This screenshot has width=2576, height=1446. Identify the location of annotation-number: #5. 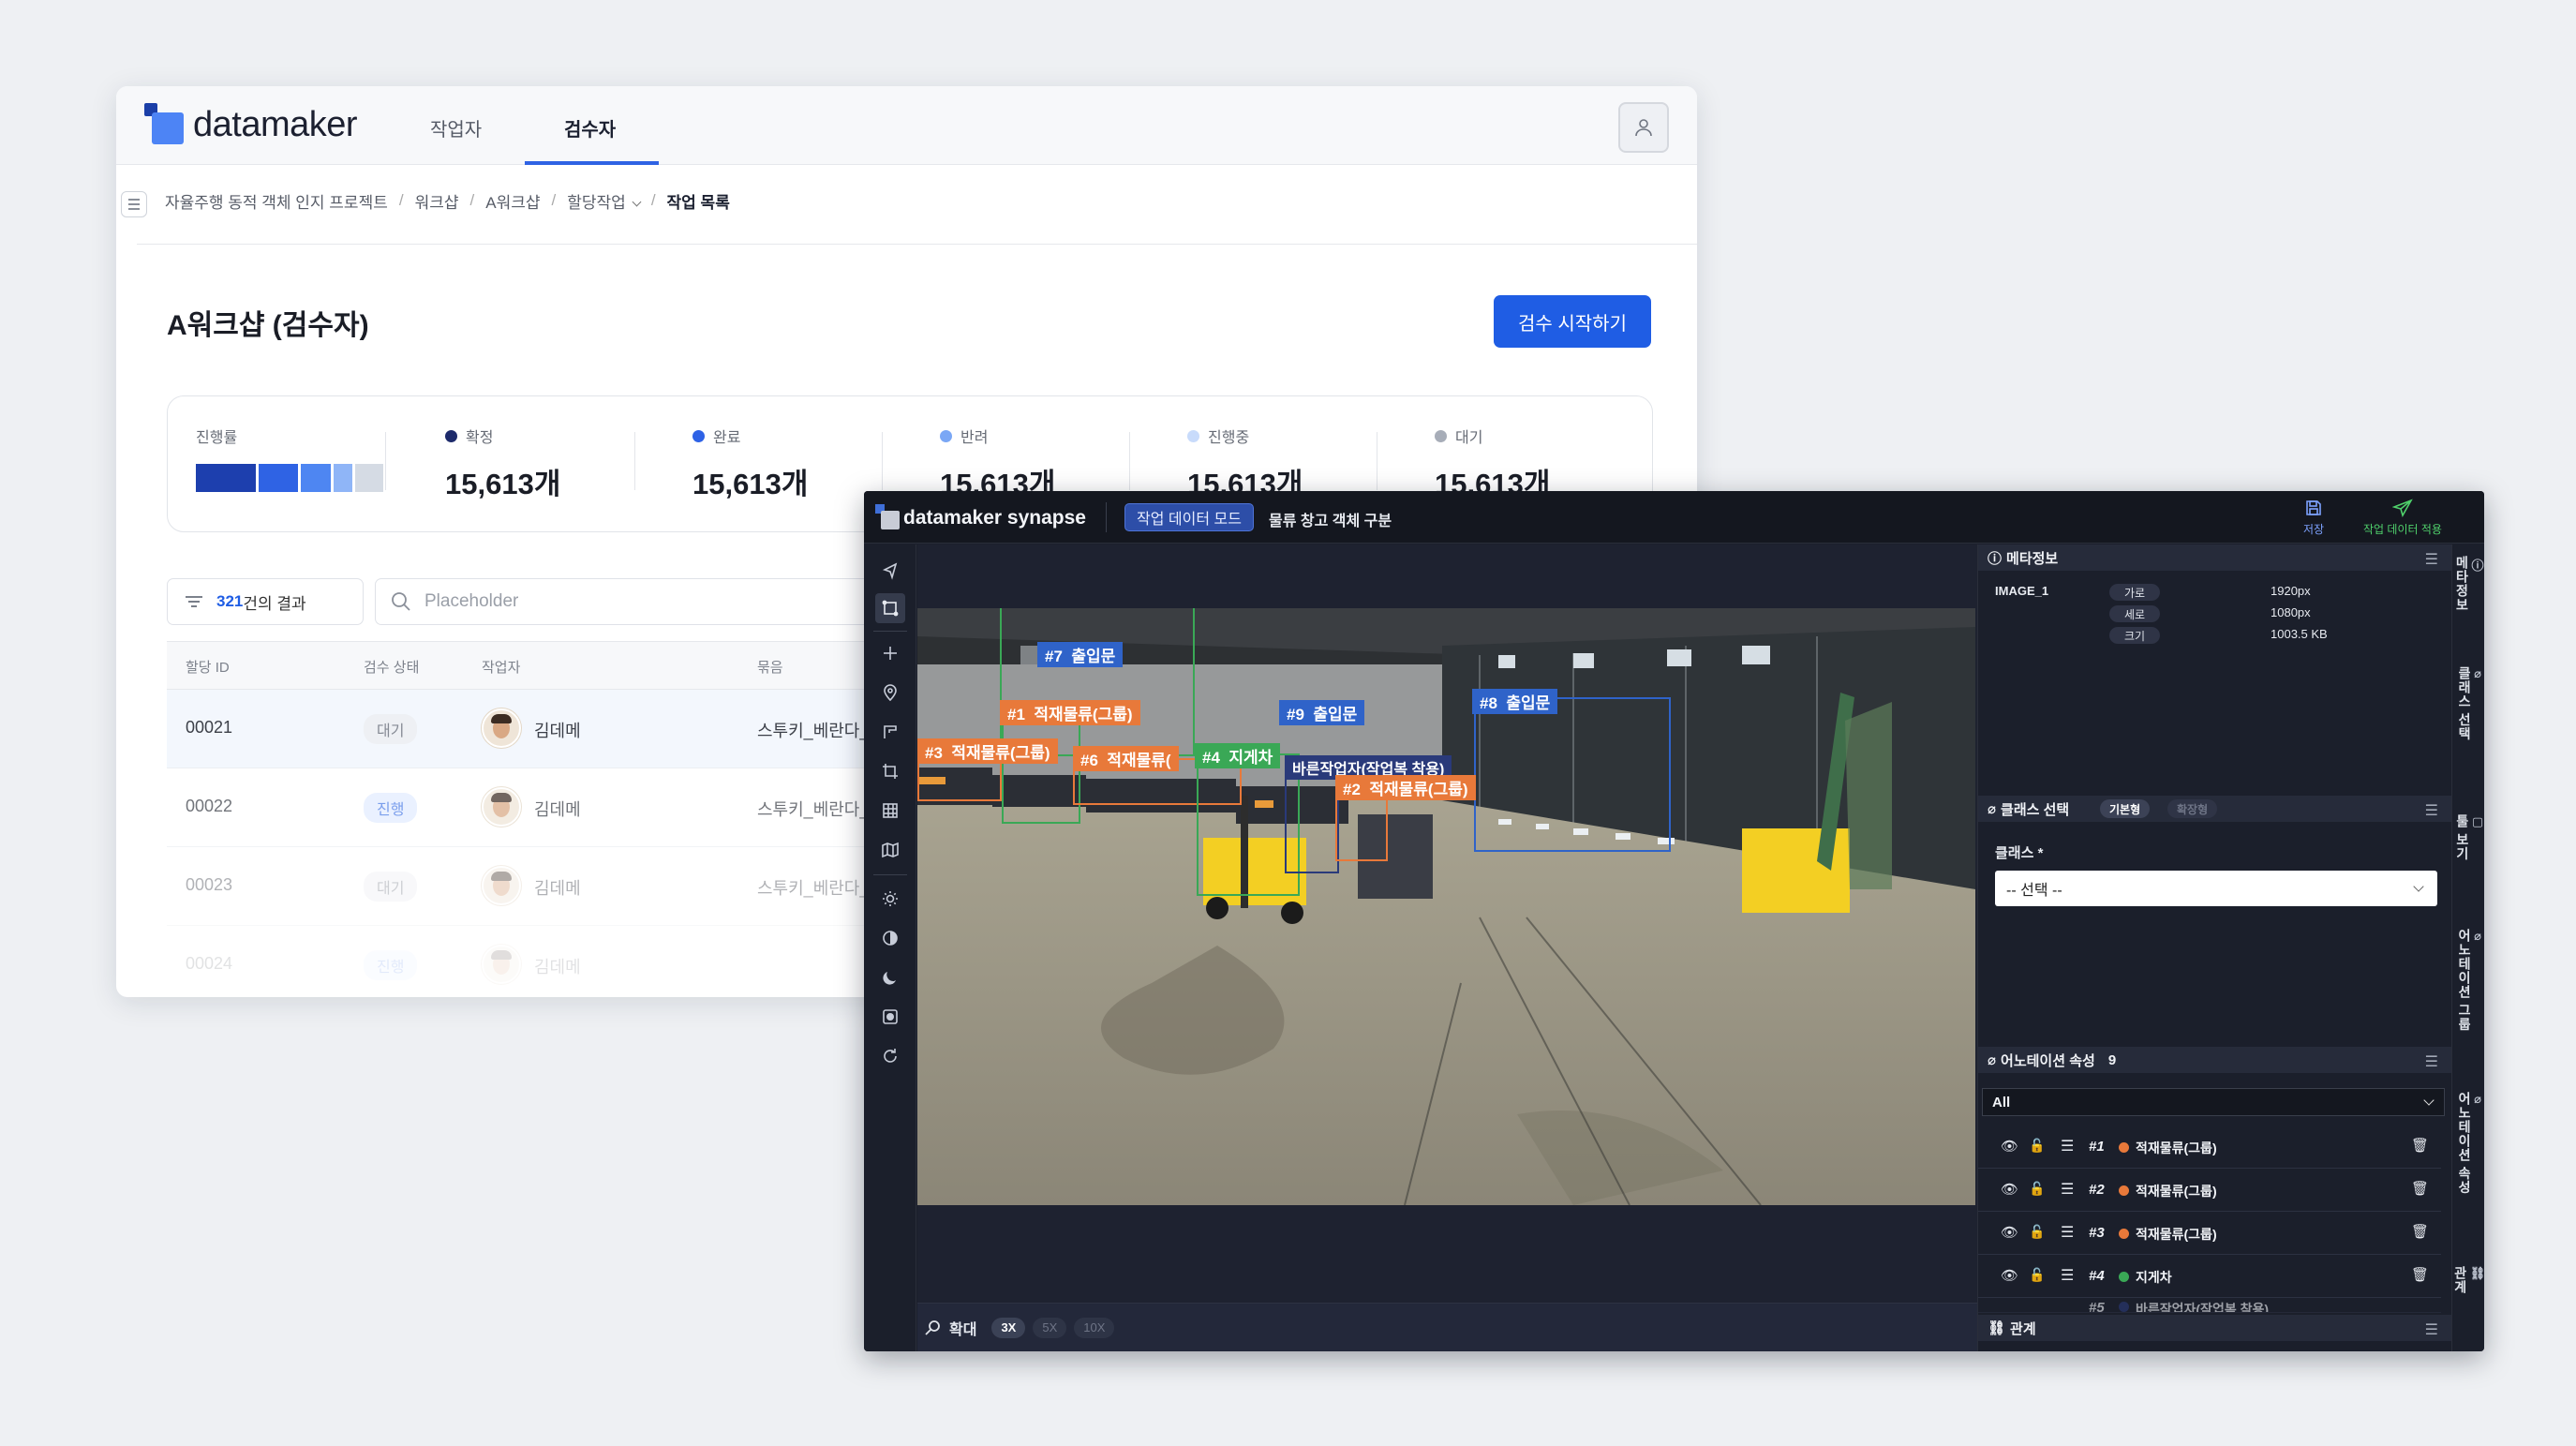
(2097, 1306).